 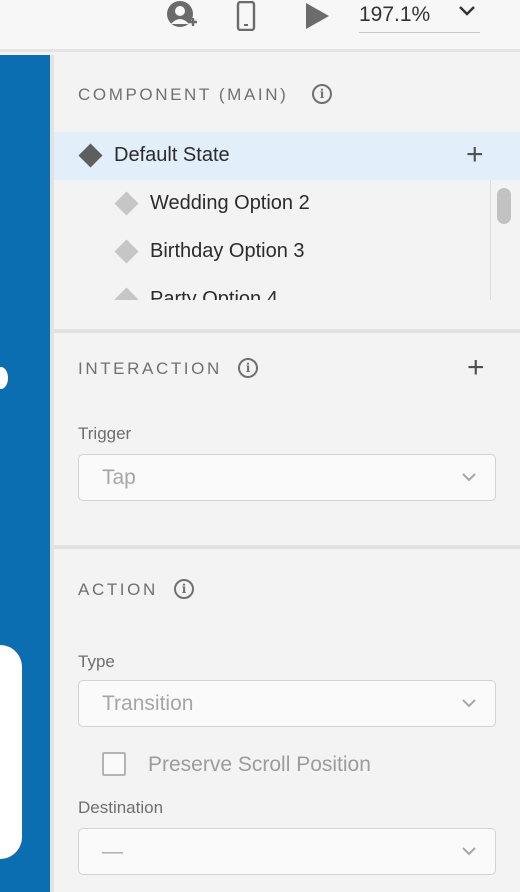 What do you see at coordinates (25, 473) in the screenshot?
I see `artboard-canvas` at bounding box center [25, 473].